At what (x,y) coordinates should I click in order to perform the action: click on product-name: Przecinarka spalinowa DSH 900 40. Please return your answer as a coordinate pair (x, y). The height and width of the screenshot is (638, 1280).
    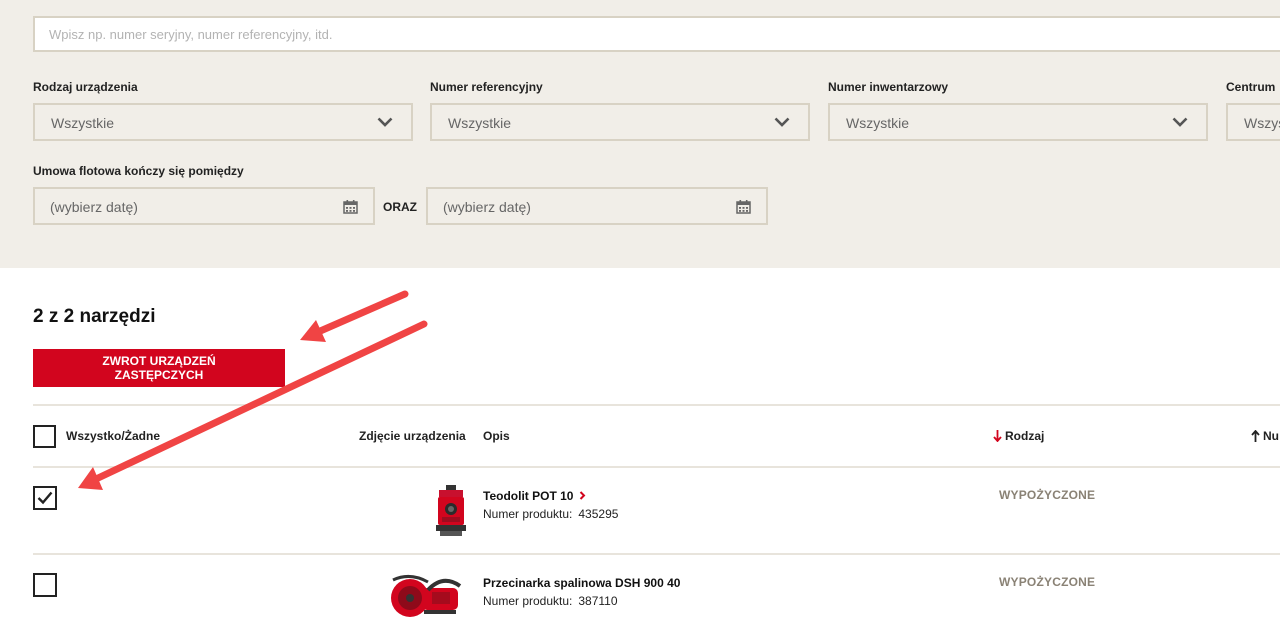
    Looking at the image, I should click on (581, 583).